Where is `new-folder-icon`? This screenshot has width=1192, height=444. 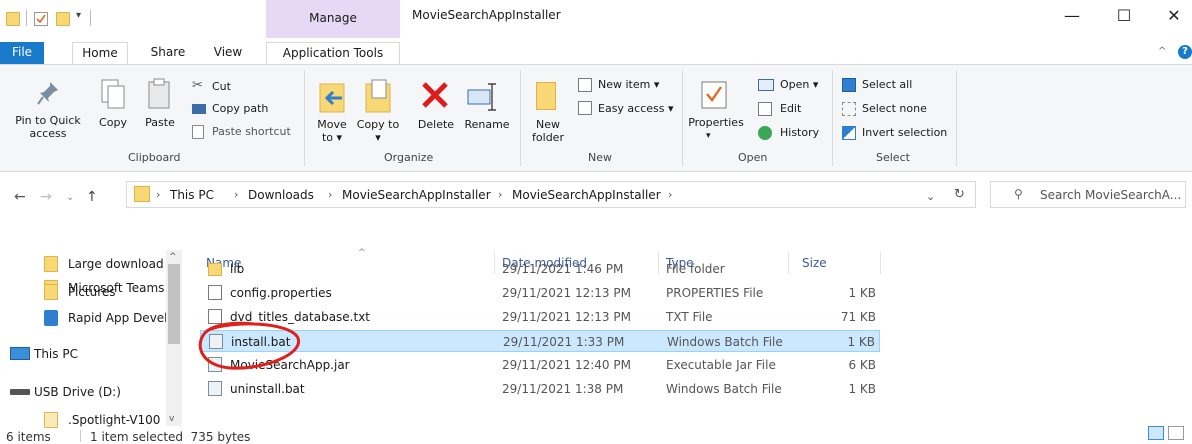
new-folder-icon is located at coordinates (546, 96).